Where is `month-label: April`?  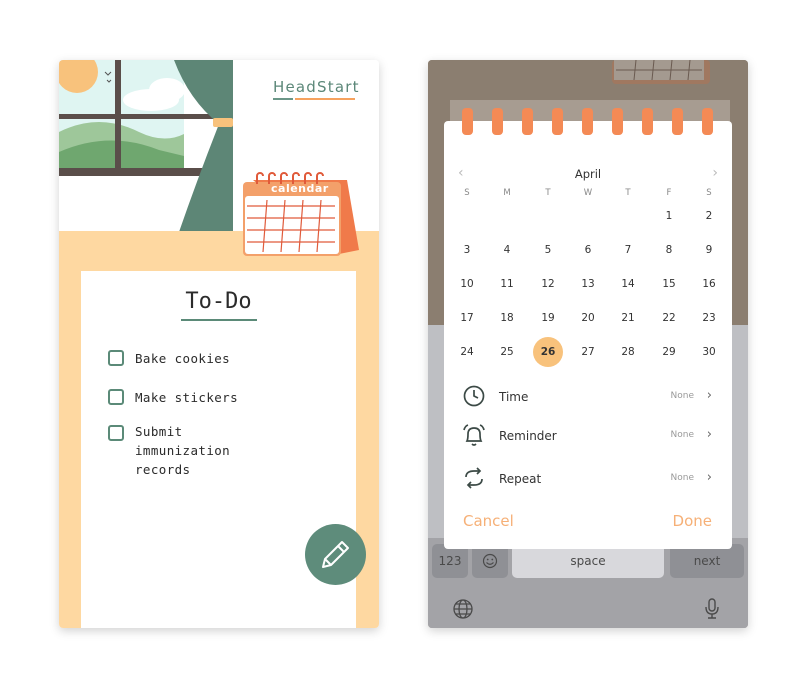 month-label: April is located at coordinates (588, 174).